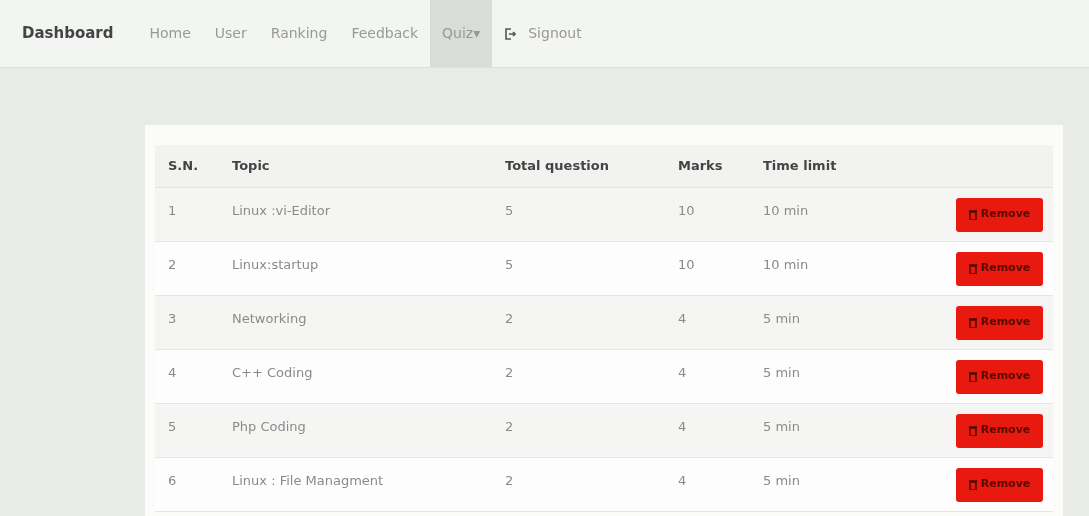 The height and width of the screenshot is (516, 1089). I want to click on table-cell-text: 3, so click(173, 318).